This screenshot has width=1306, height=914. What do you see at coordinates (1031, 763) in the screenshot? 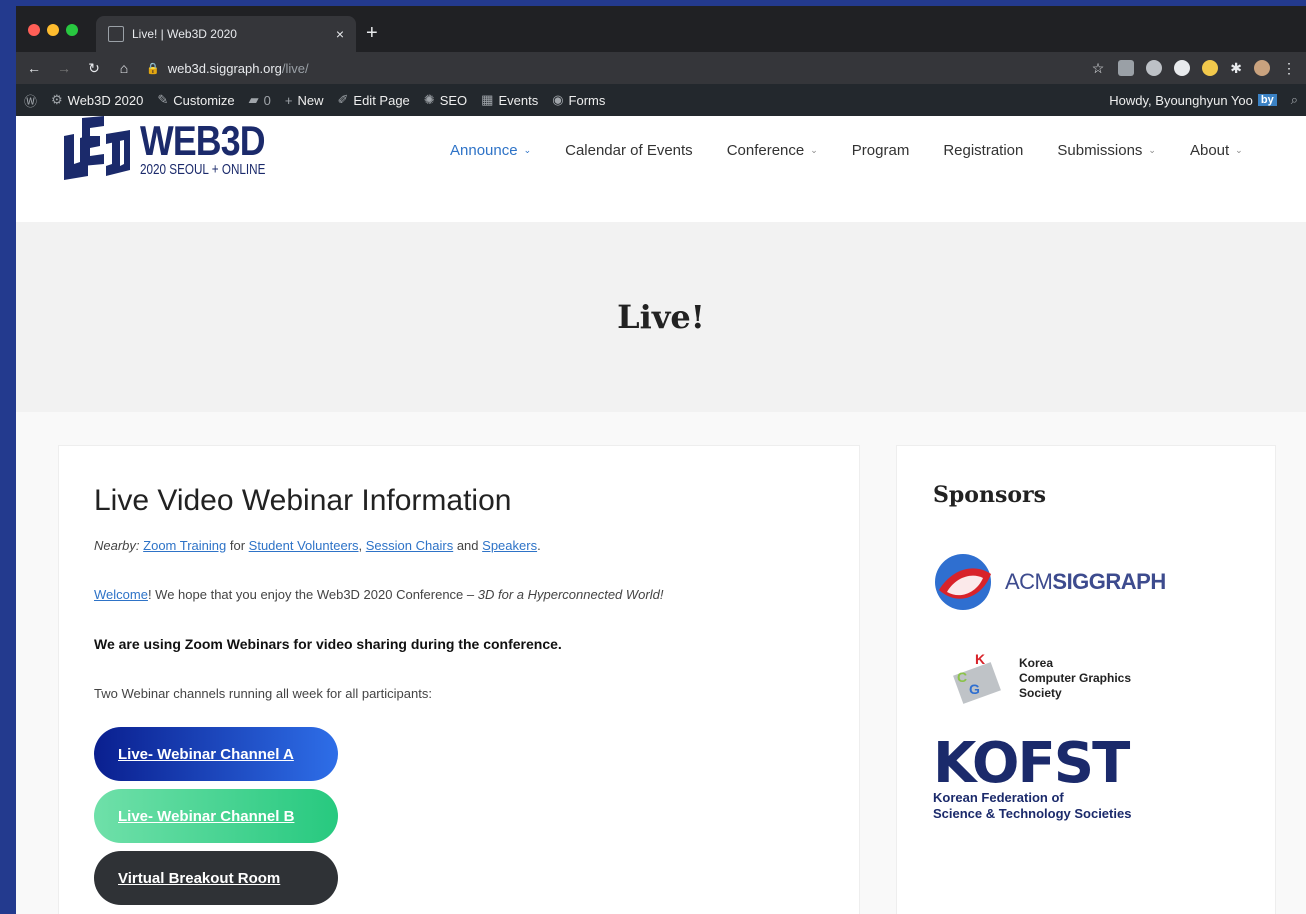
I see `kofst-wordmark: KOFST` at bounding box center [1031, 763].